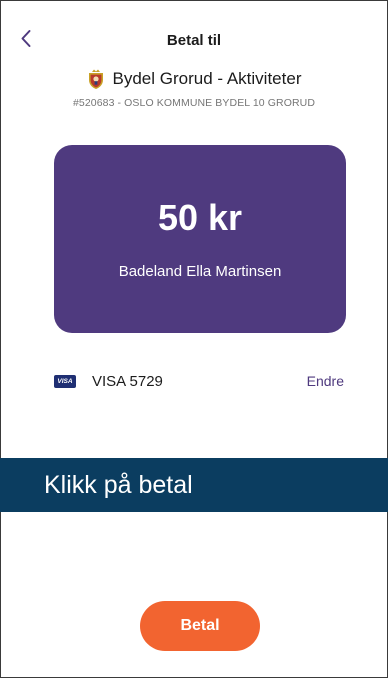 This screenshot has width=388, height=678. What do you see at coordinates (200, 626) in the screenshot?
I see `pay-button: Betal` at bounding box center [200, 626].